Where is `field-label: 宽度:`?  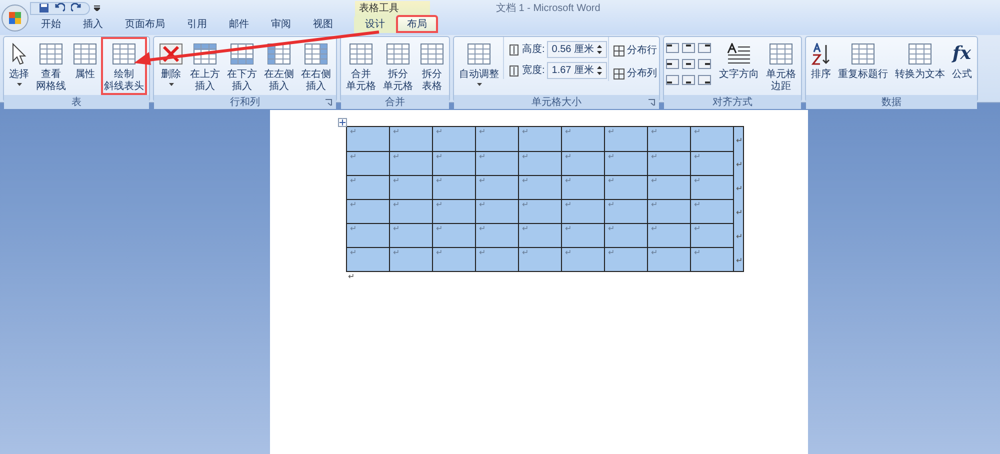
field-label: 宽度: is located at coordinates (533, 71).